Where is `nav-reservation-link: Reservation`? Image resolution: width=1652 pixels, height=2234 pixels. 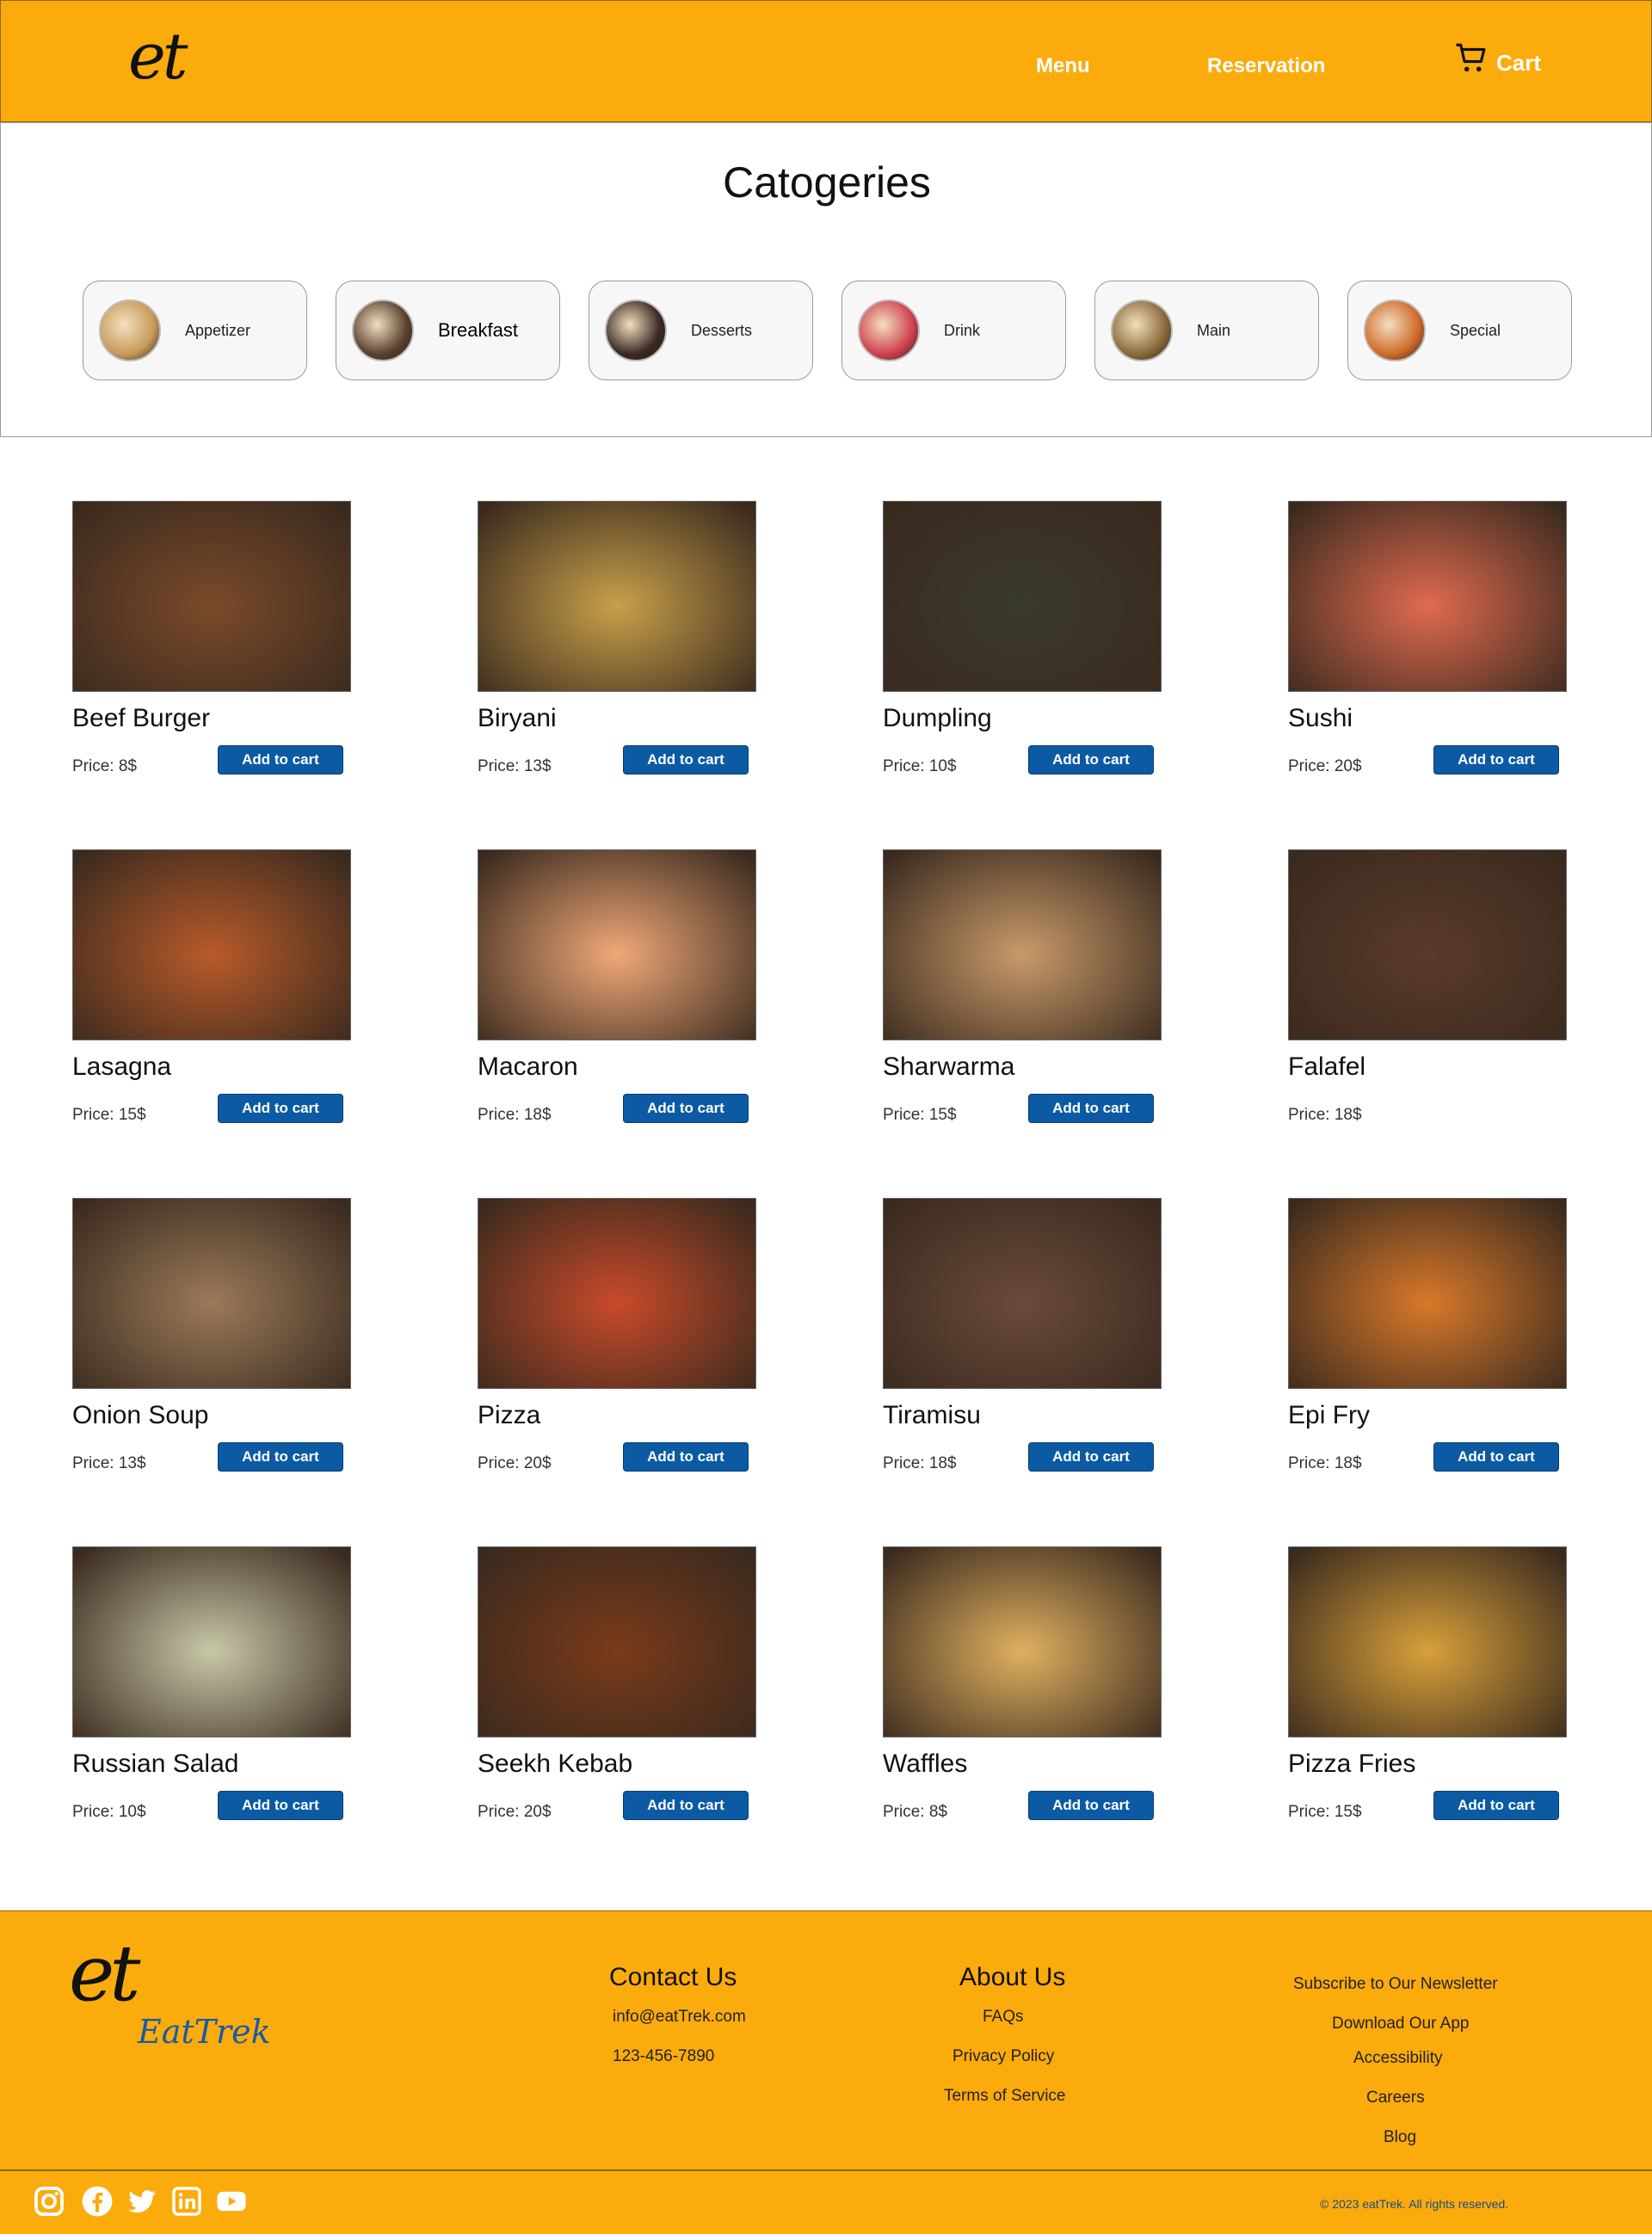
nav-reservation-link: Reservation is located at coordinates (1266, 66).